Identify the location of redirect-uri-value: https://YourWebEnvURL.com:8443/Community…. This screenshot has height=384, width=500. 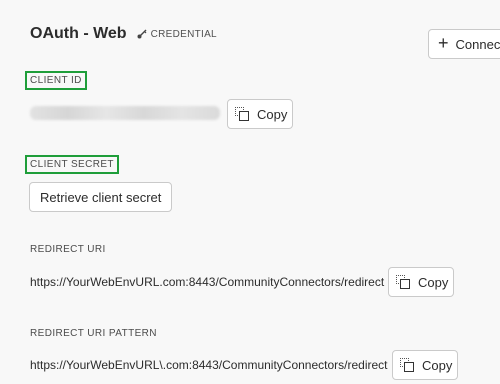
(207, 282).